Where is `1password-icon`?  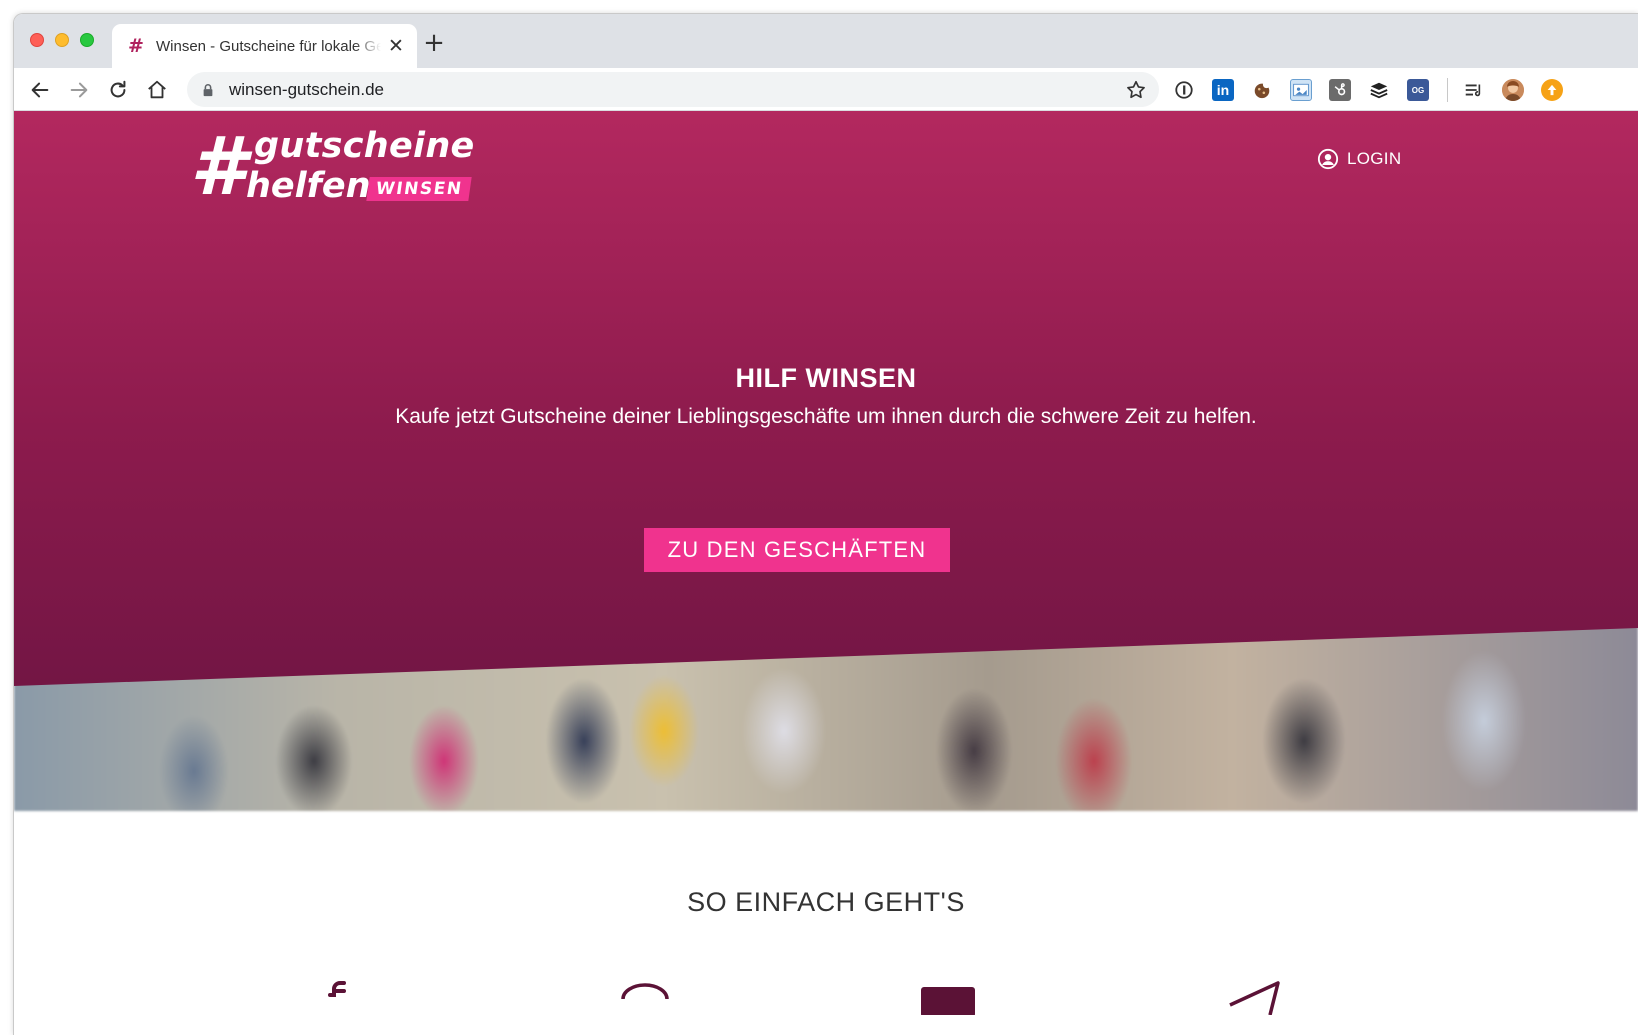 1password-icon is located at coordinates (1184, 90).